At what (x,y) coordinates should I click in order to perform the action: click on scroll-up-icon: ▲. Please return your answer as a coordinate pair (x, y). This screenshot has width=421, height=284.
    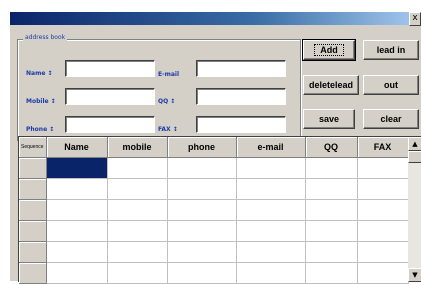
    Looking at the image, I should click on (414, 144).